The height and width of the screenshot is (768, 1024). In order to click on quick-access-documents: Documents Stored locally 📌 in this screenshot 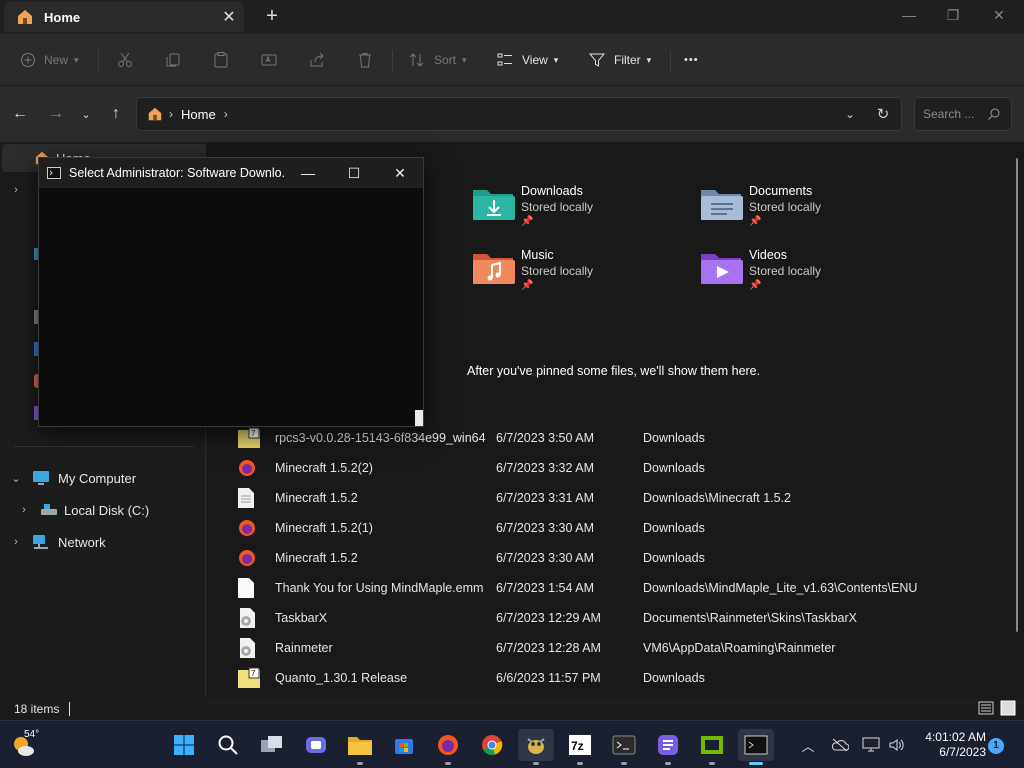, I will do `click(809, 212)`.